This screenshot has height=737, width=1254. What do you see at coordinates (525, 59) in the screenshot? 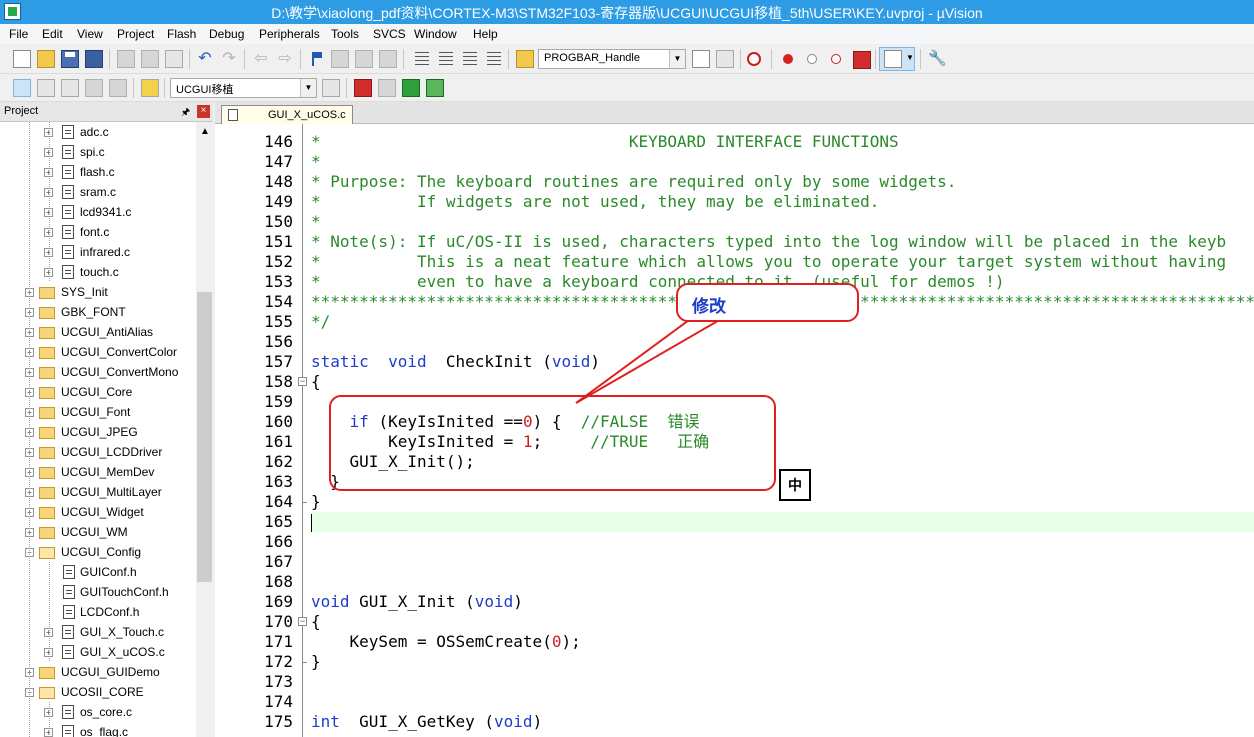
I see `find-in-files-icon` at bounding box center [525, 59].